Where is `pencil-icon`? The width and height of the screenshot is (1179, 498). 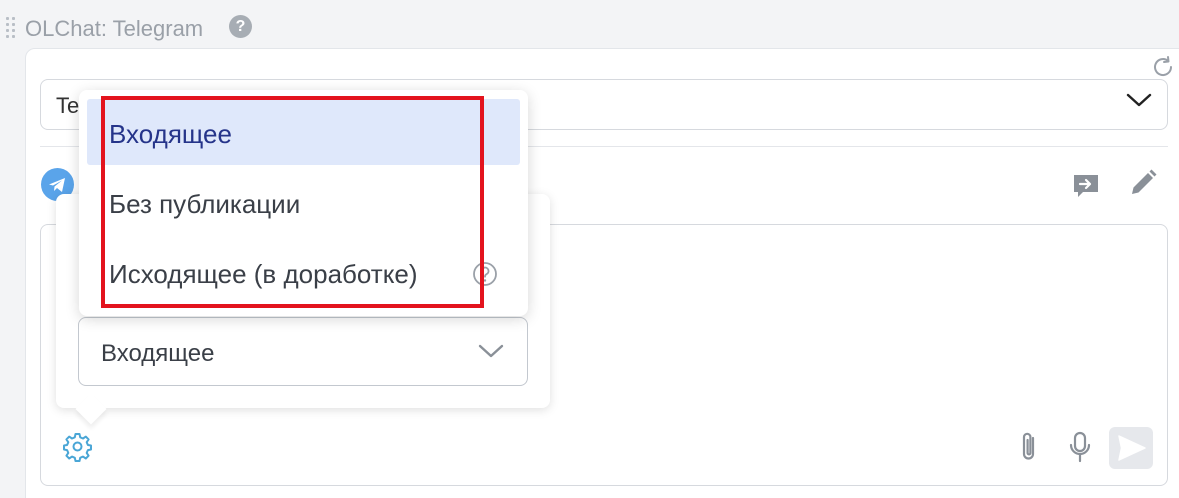 pencil-icon is located at coordinates (1143, 183).